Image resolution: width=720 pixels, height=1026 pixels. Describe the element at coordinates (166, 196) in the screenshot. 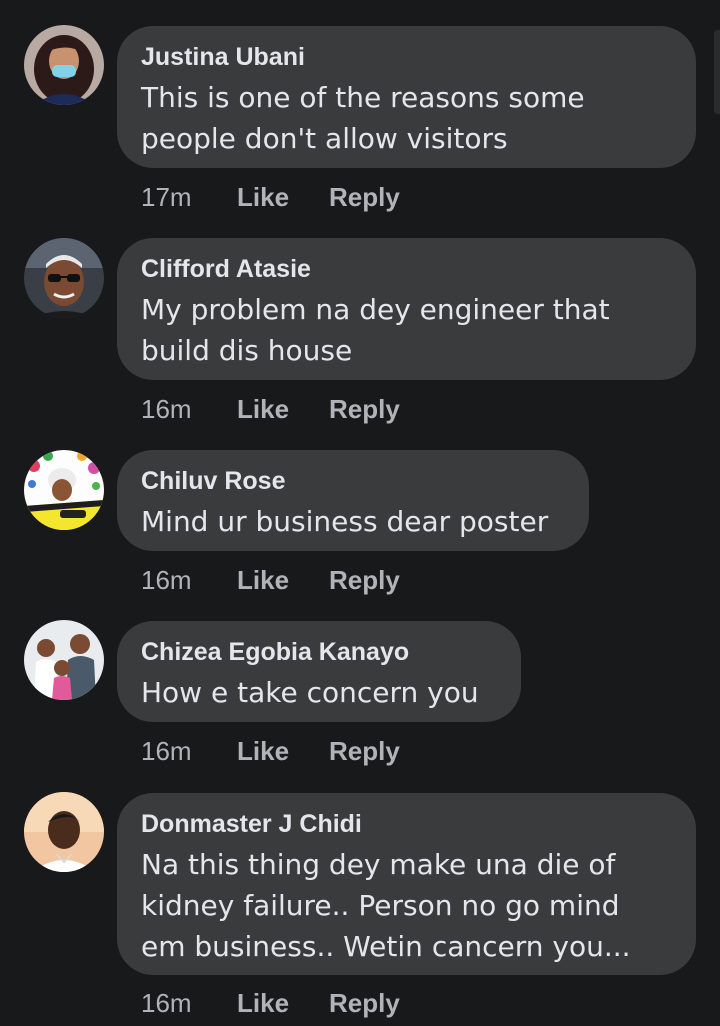

I see `comment-timestamp: 17m` at that location.